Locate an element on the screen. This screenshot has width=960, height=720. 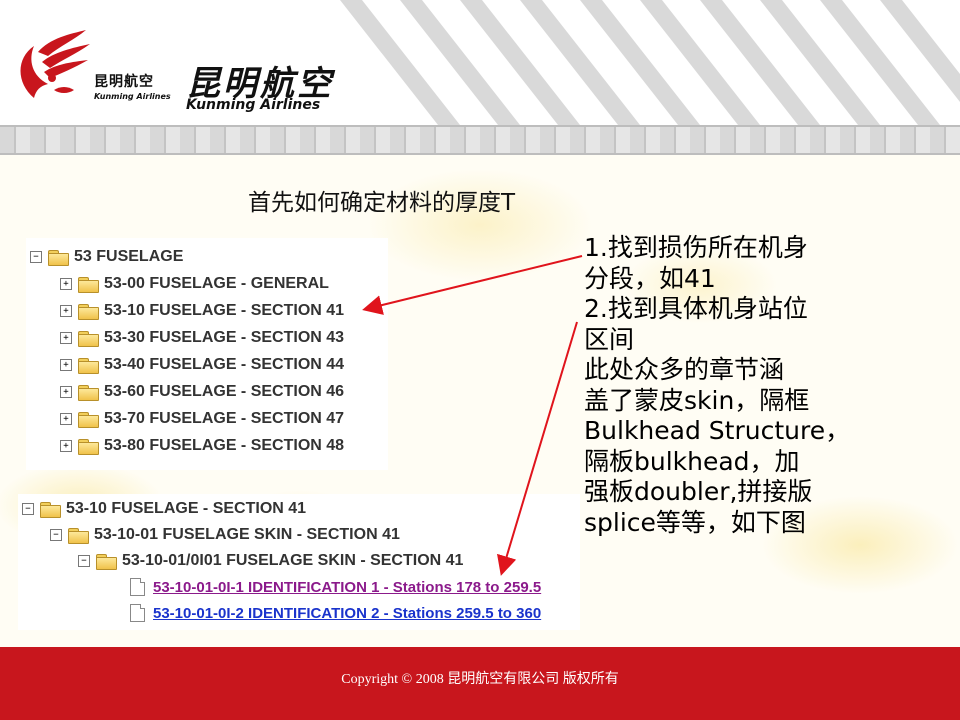
slide-footer: Copyright © 2008 昆明航空有限公司 版权所有 is located at coordinates (480, 683).